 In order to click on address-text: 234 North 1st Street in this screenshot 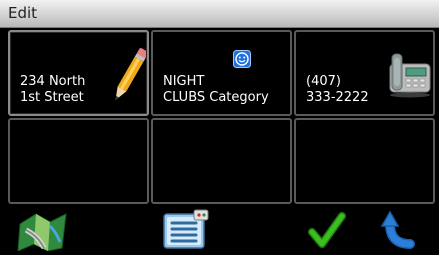, I will do `click(52, 90)`.